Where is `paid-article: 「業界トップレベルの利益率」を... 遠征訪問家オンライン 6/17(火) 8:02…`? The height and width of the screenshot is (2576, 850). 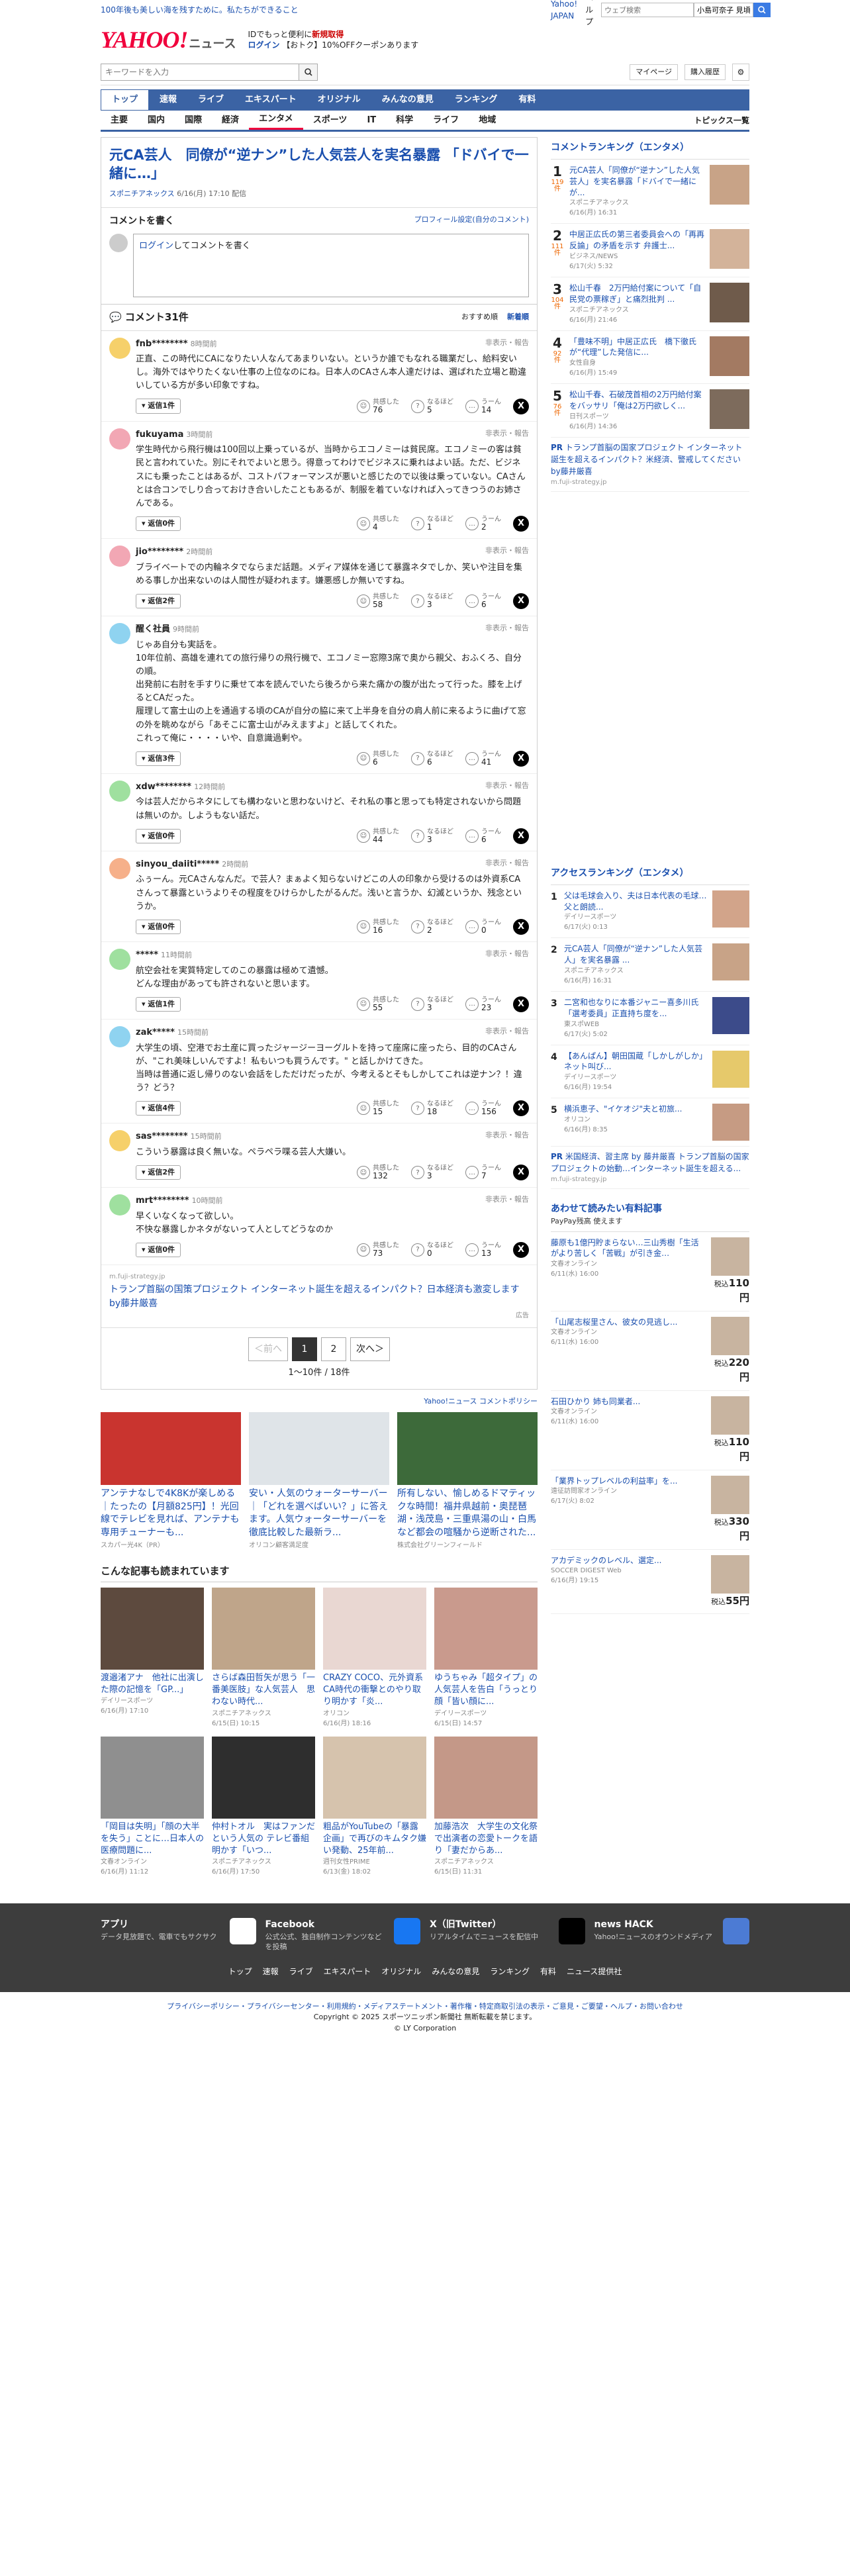 paid-article: 「業界トップレベルの利益率」を... 遠征訪問家オンライン 6/17(火) 8:02… is located at coordinates (650, 1510).